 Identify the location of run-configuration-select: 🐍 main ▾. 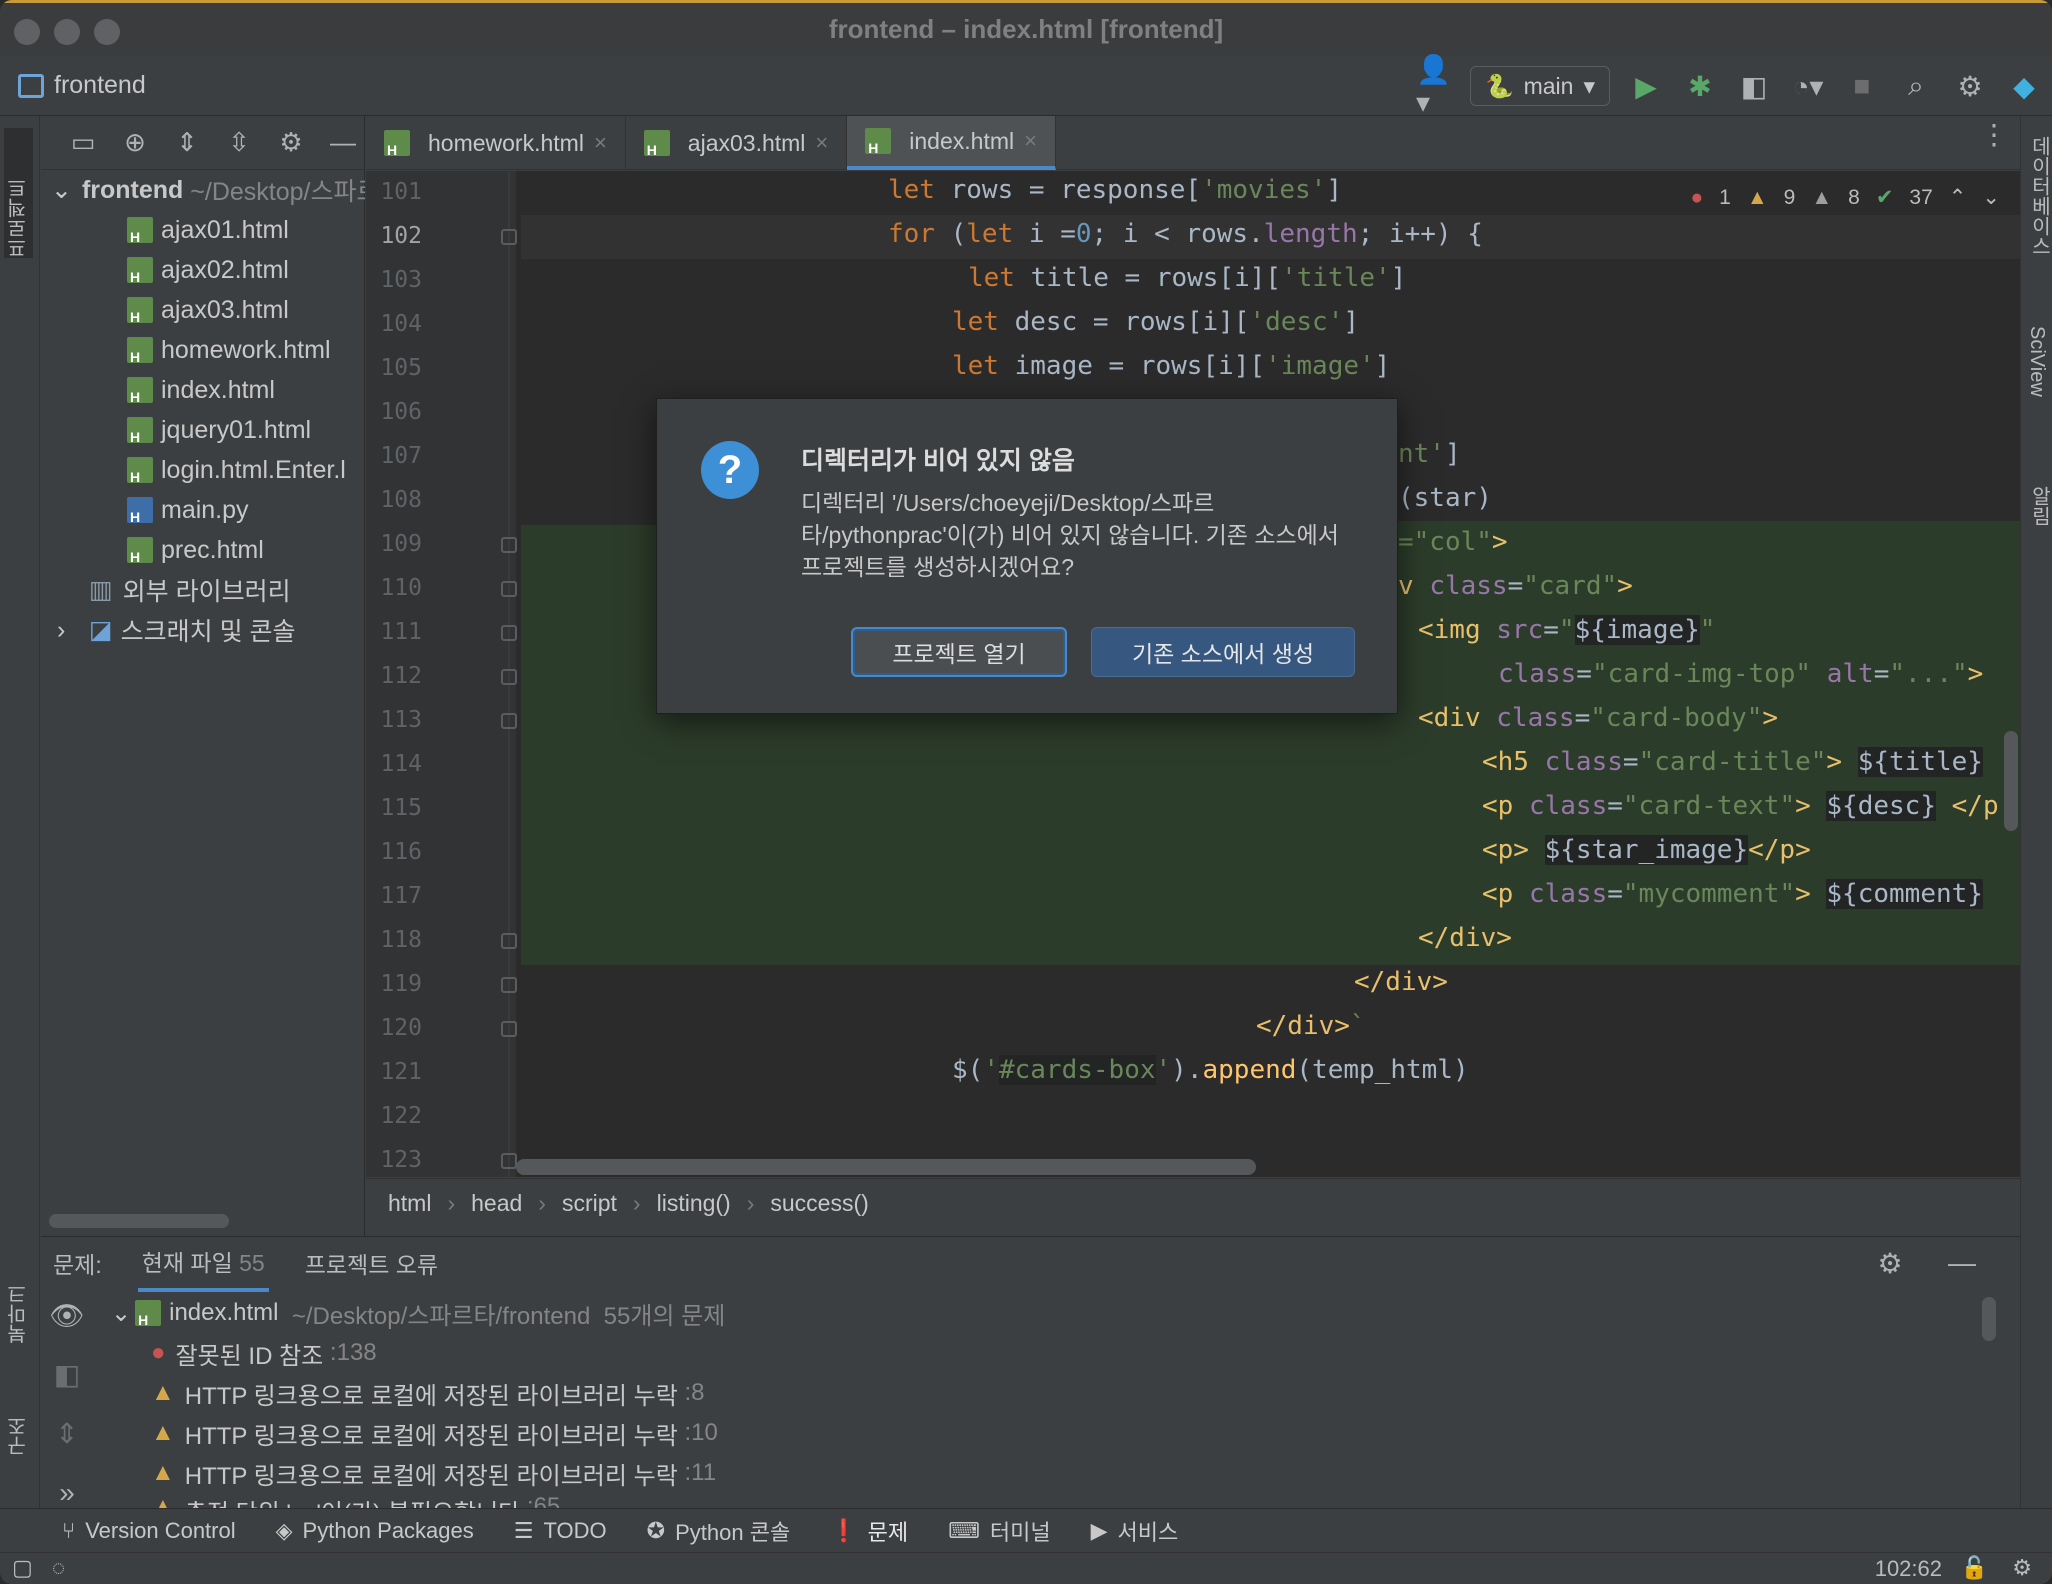
(1539, 86).